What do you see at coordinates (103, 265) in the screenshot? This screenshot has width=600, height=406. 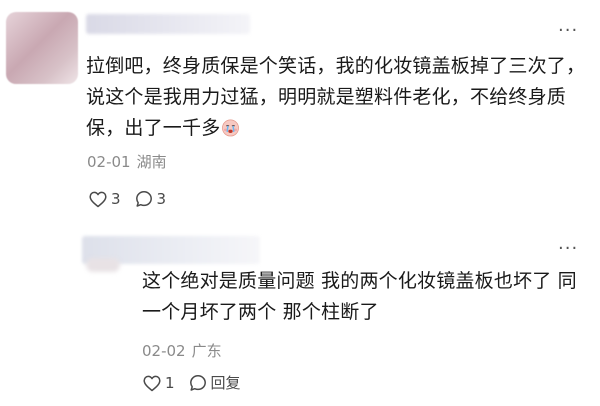 I see `replier-avatar` at bounding box center [103, 265].